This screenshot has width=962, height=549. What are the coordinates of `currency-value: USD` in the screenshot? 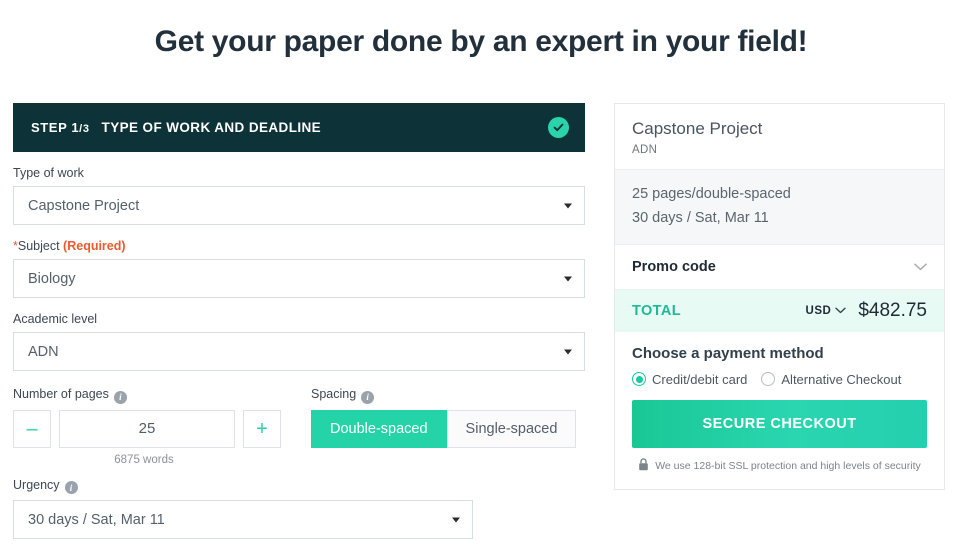 It's located at (819, 311).